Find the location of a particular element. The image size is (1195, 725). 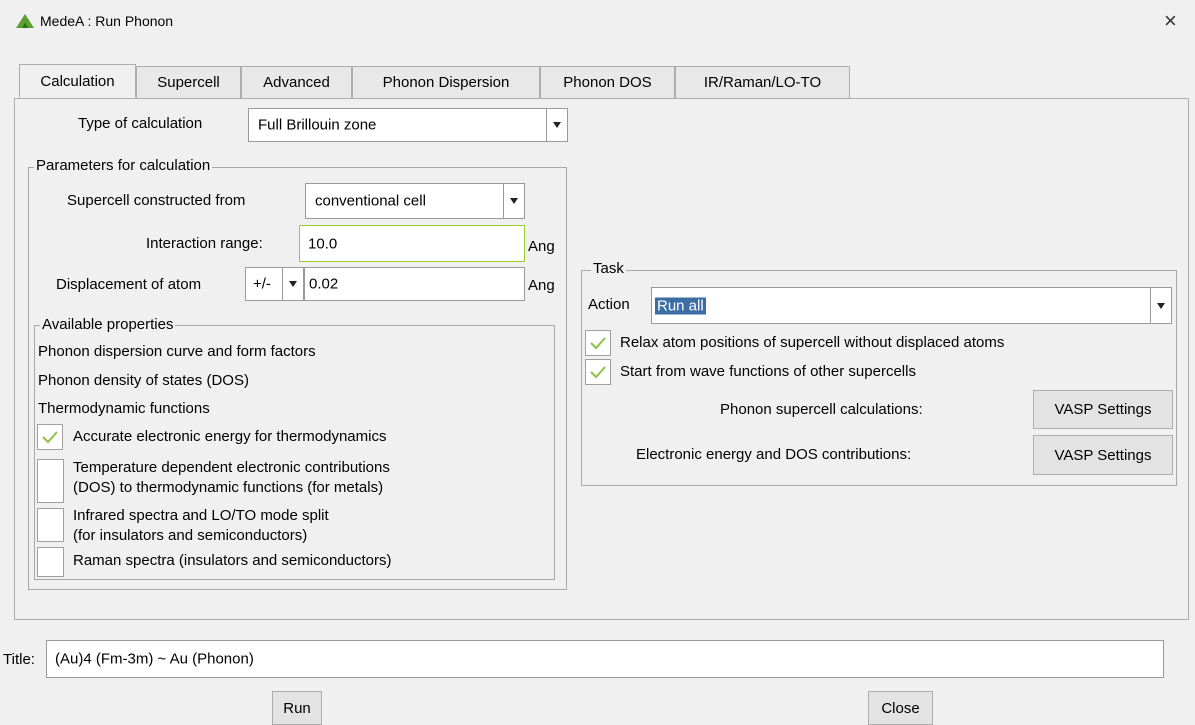

property-item: Thermodynamic functions is located at coordinates (124, 408).